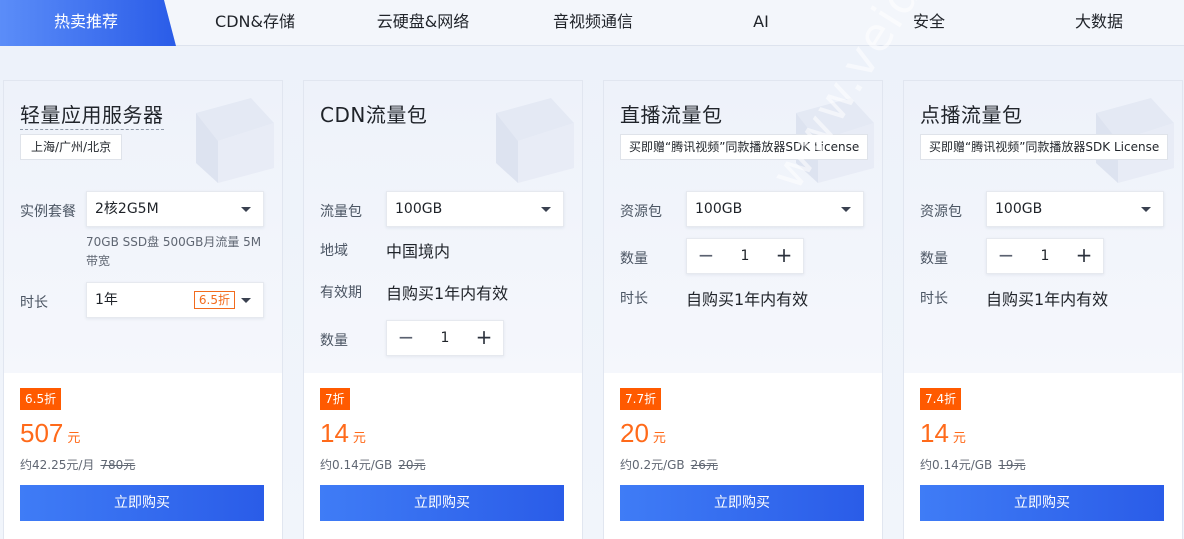 This screenshot has height=539, width=1184. Describe the element at coordinates (127, 209) in the screenshot. I see `spec-value: 2核2G5M` at that location.